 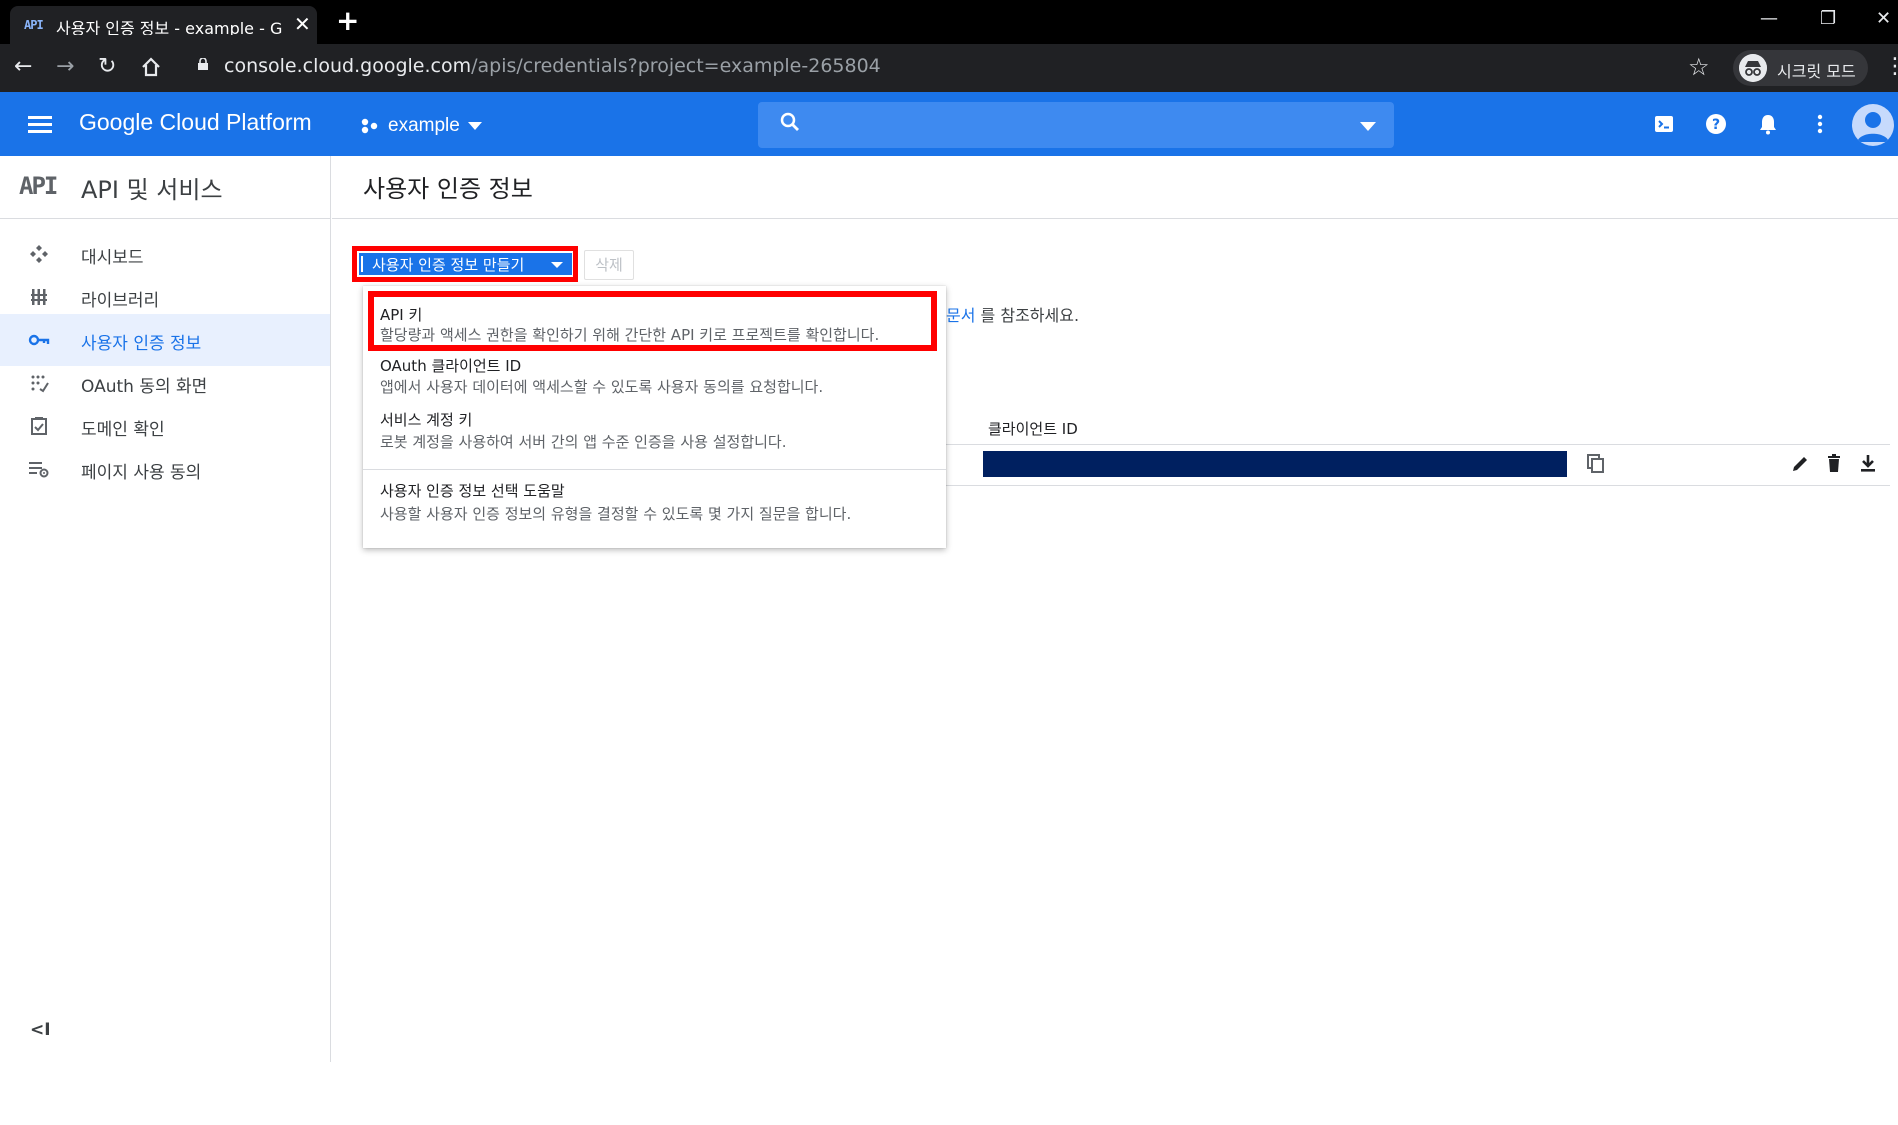 I want to click on incognito-label: 시크릿 모드, so click(x=1816, y=71).